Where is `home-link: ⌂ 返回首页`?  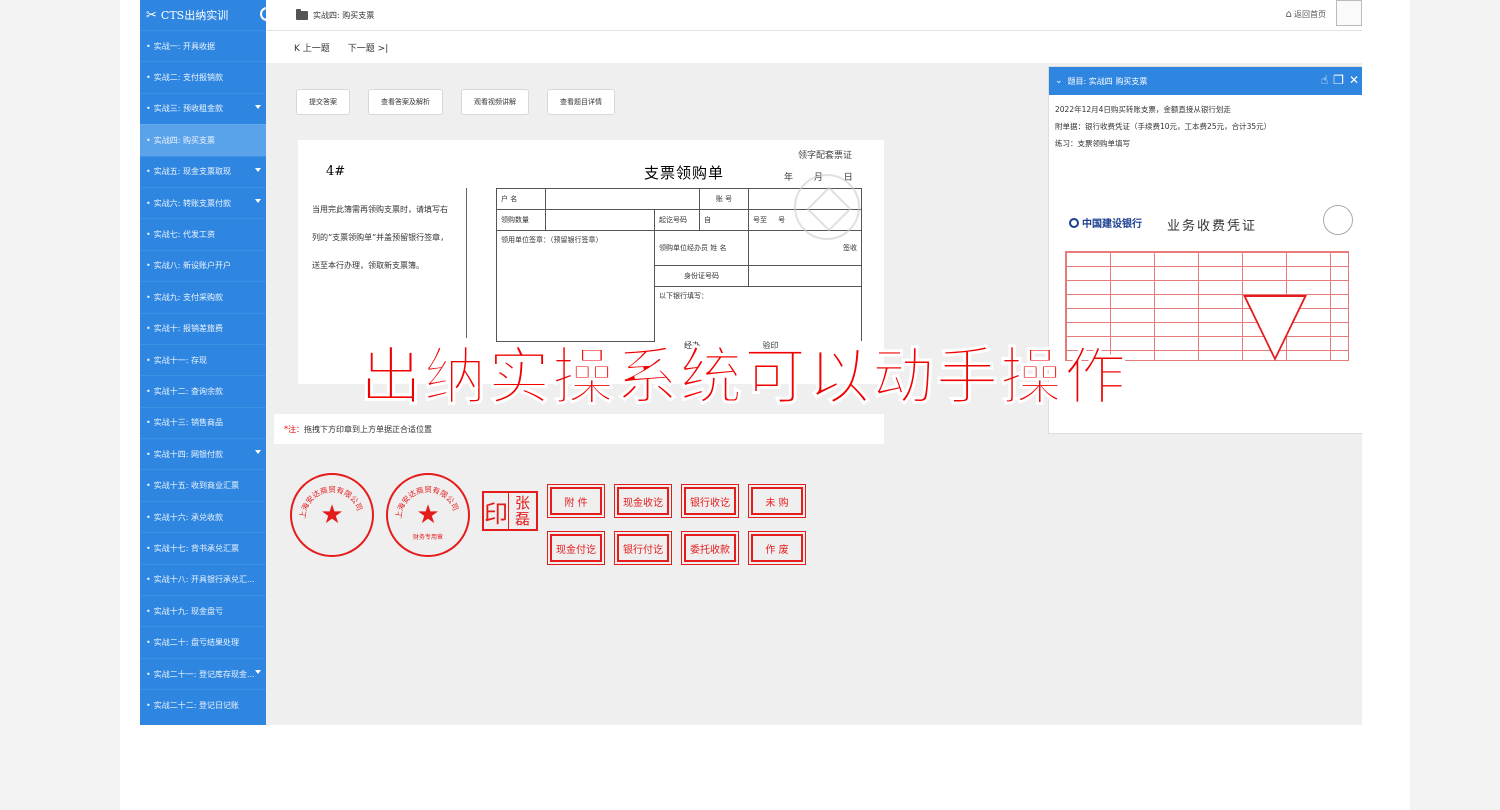 home-link: ⌂ 返回首页 is located at coordinates (1306, 14).